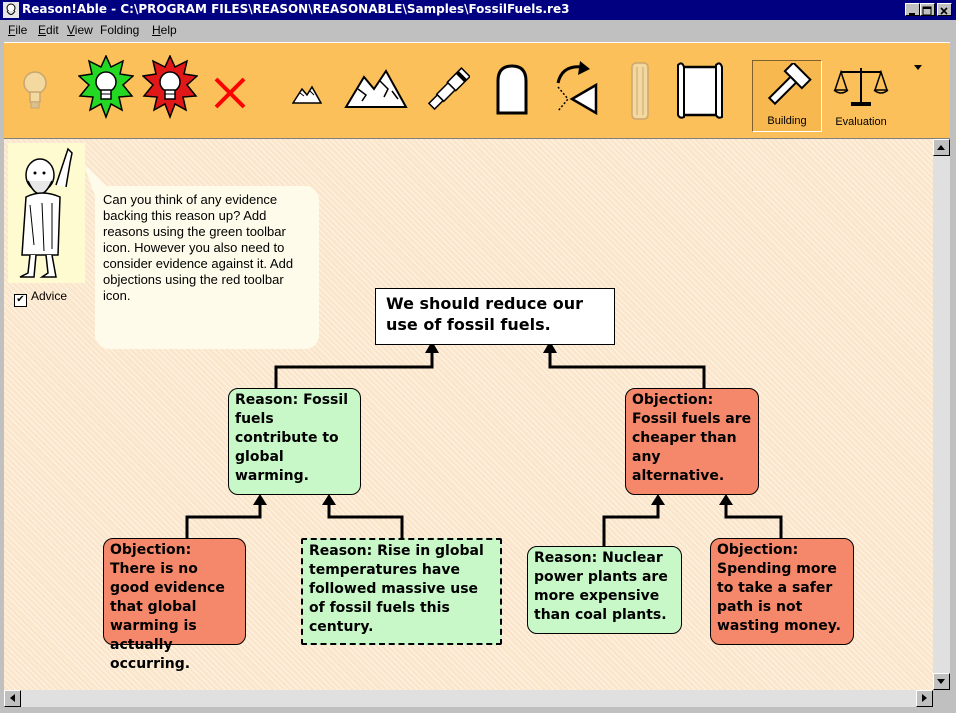  Describe the element at coordinates (700, 90) in the screenshot. I see `scroll-icon` at that location.